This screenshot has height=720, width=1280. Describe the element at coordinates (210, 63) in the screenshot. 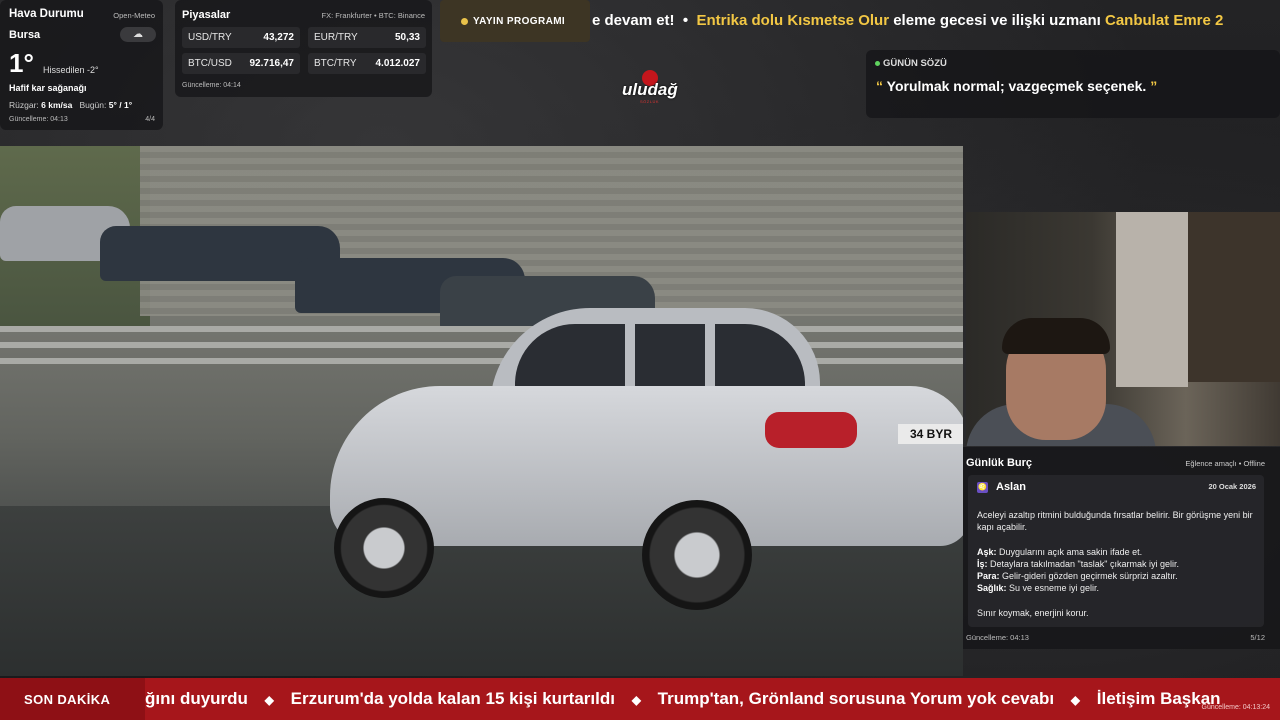

I see `market-label: BTC/USD` at that location.